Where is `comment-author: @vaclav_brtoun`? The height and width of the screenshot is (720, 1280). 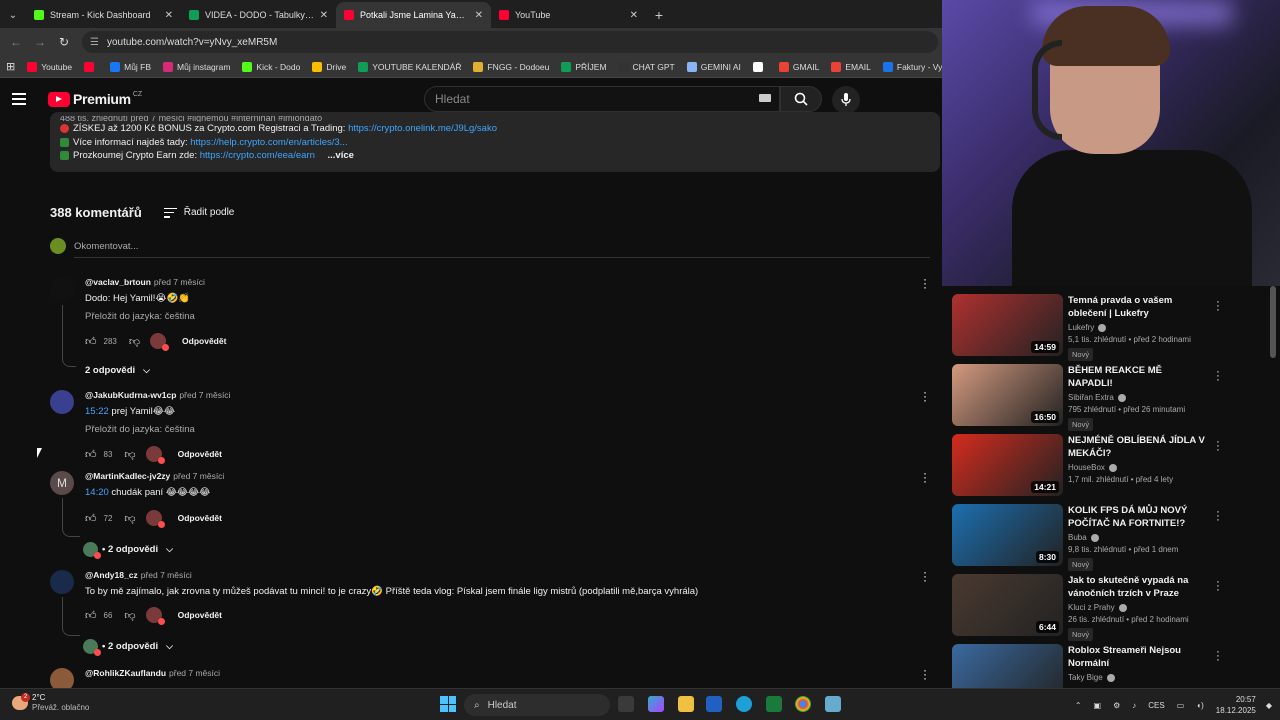 comment-author: @vaclav_brtoun is located at coordinates (118, 282).